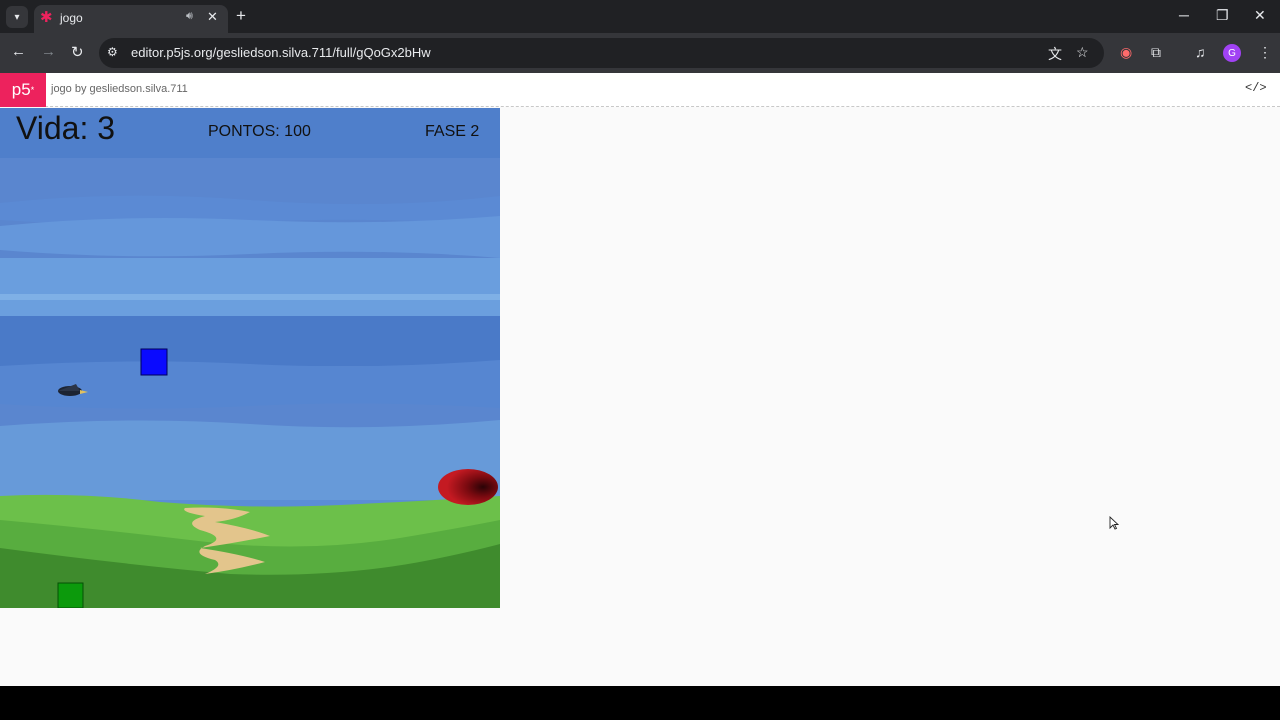  I want to click on green-block, so click(70, 595).